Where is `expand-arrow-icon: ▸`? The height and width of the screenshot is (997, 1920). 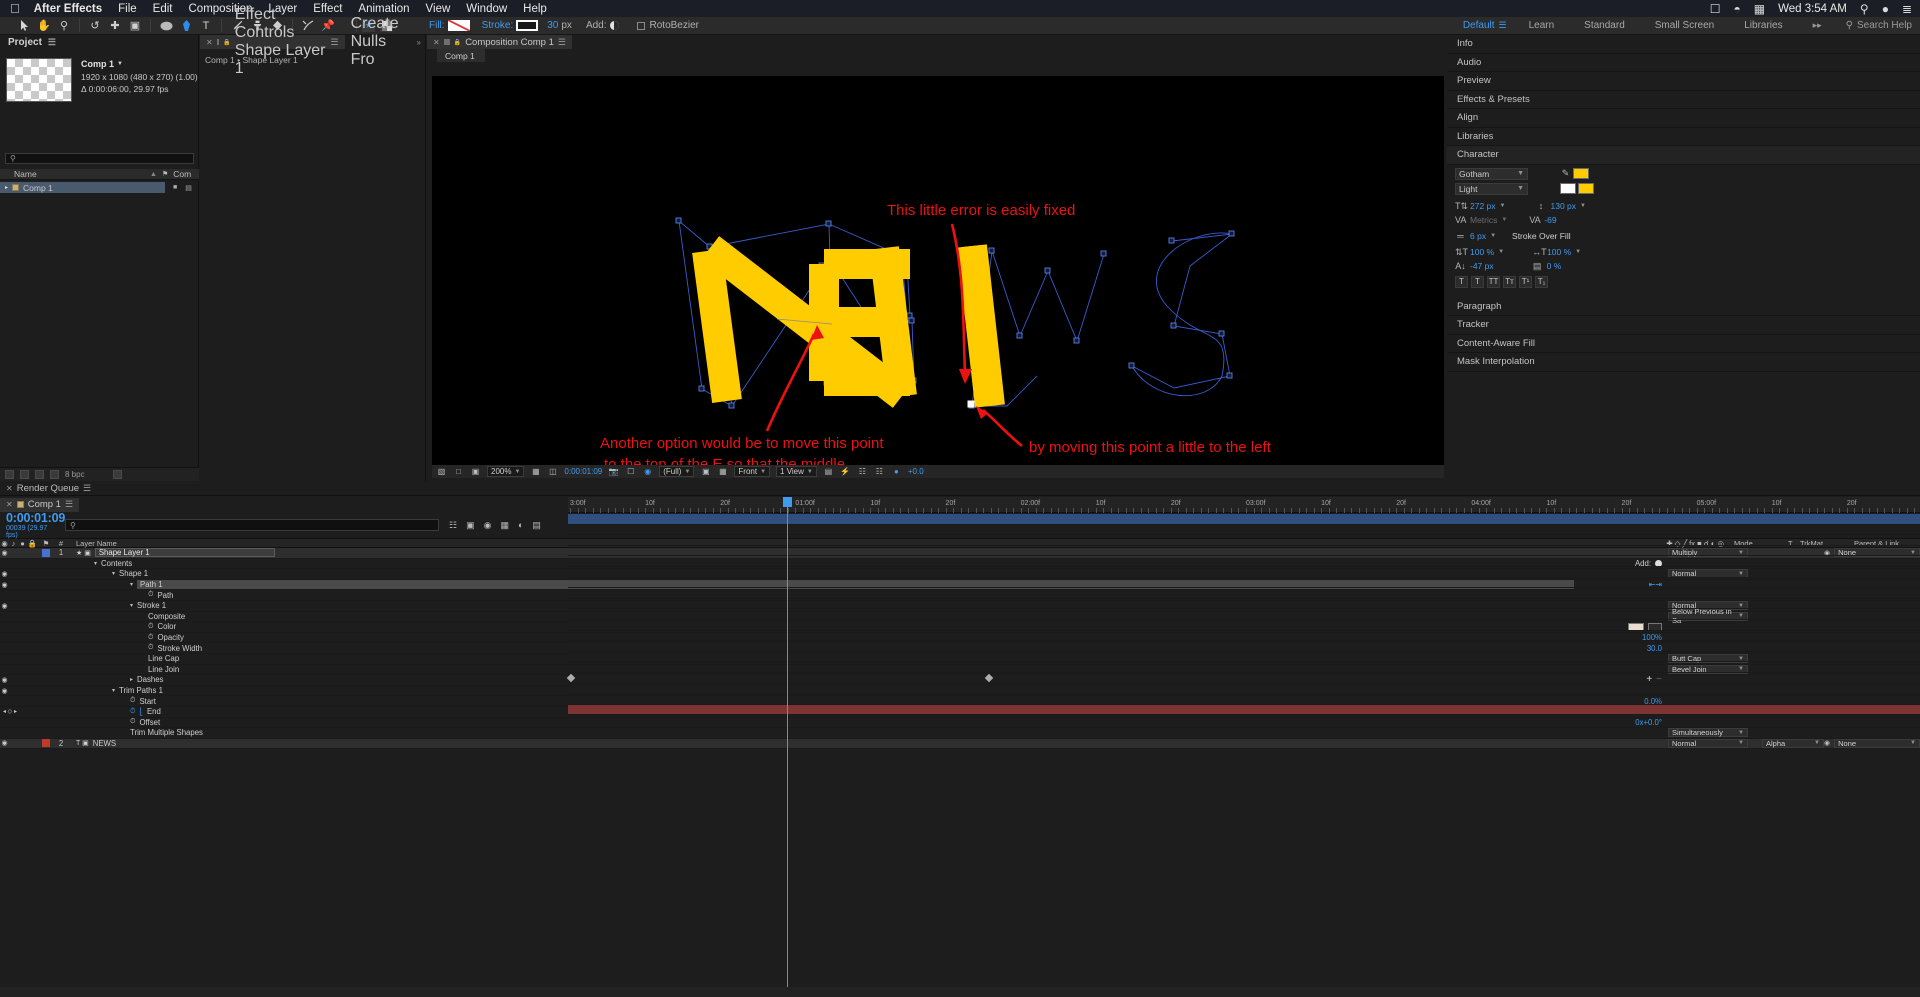 expand-arrow-icon: ▸ is located at coordinates (6, 187).